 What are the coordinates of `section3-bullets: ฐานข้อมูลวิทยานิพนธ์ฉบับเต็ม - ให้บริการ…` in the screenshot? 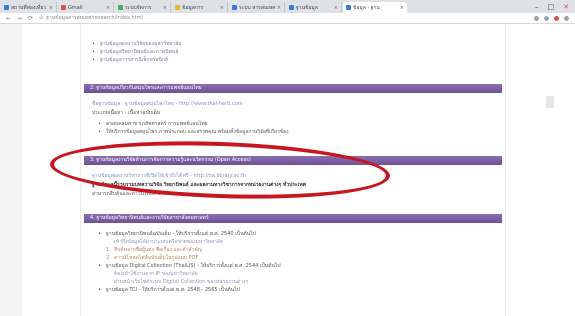 It's located at (189, 262).